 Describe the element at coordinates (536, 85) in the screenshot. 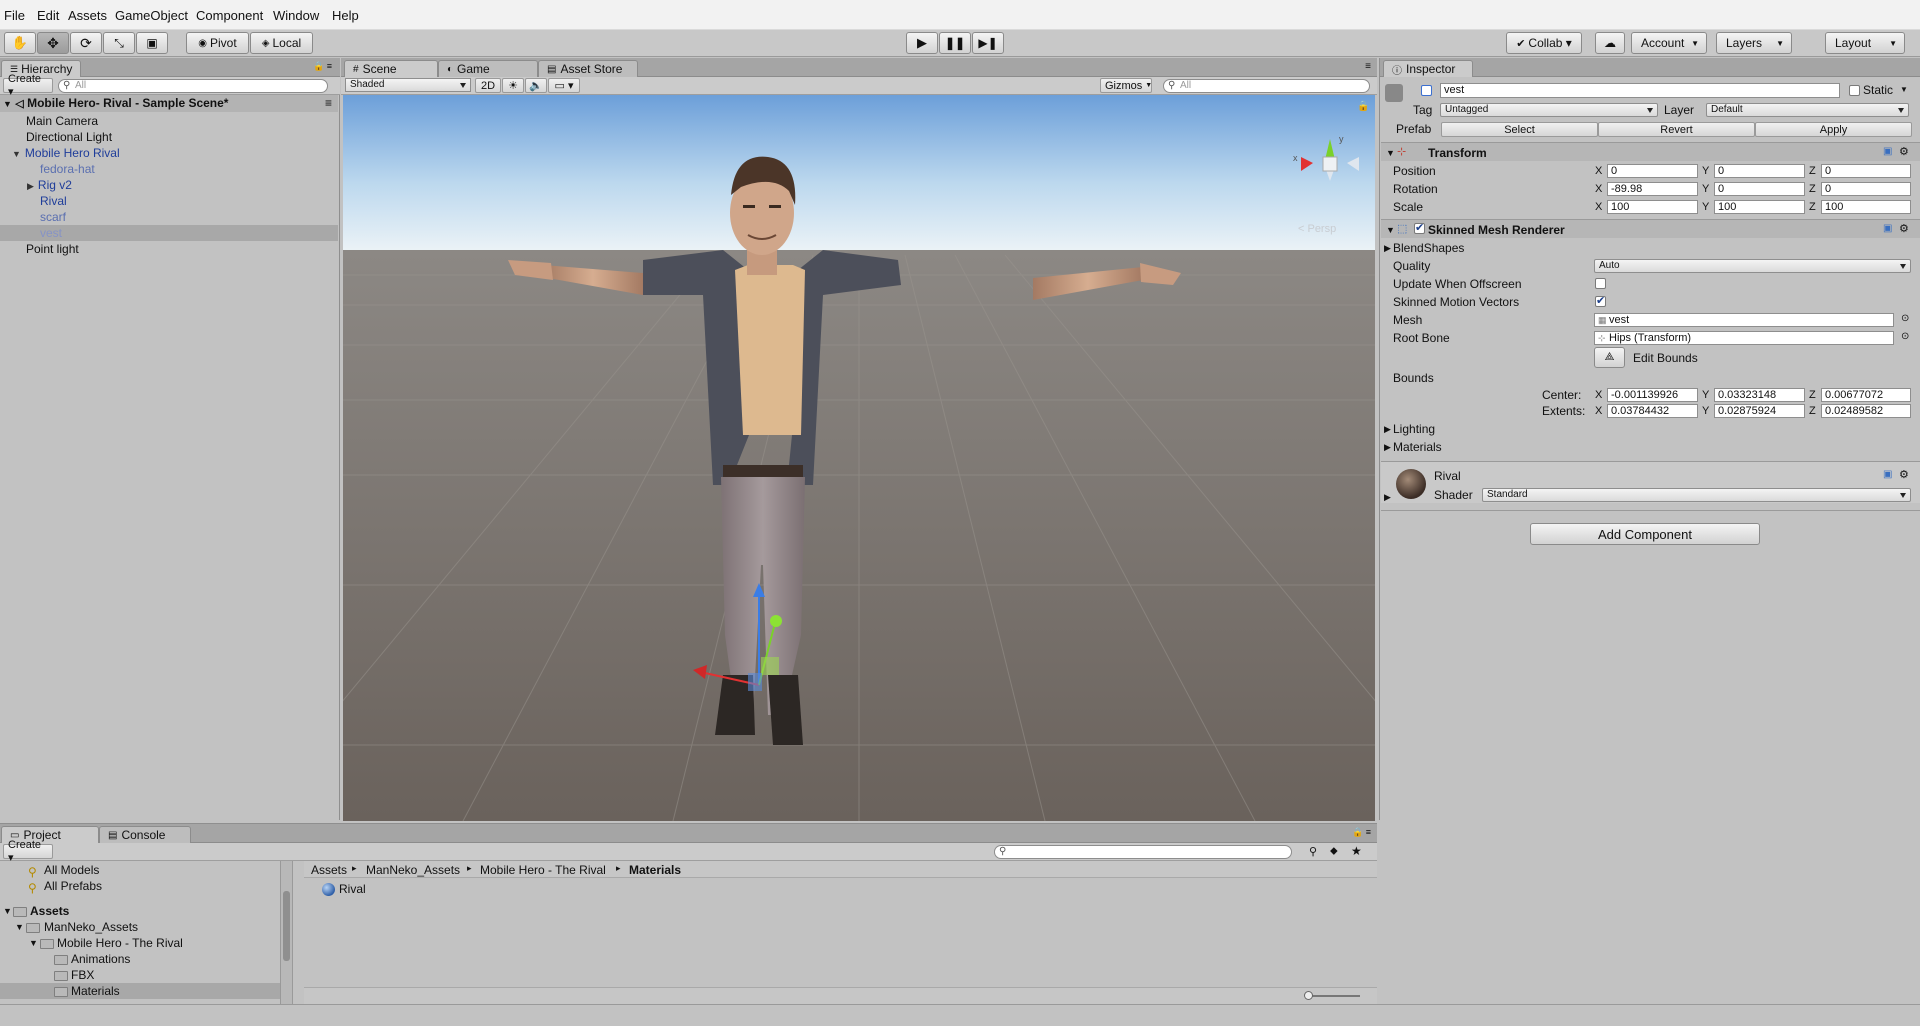

I see `audio-toggle: 🔈` at that location.